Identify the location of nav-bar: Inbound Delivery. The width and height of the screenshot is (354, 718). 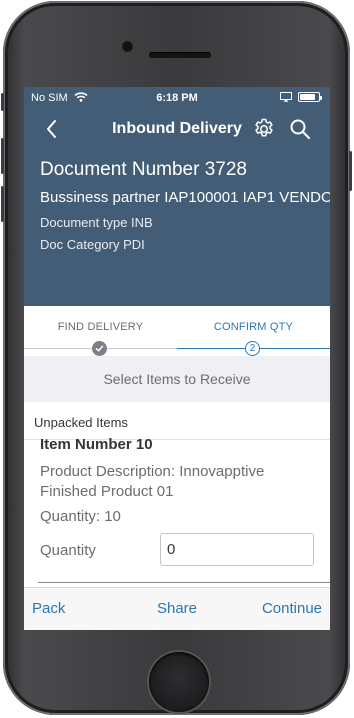
(177, 129).